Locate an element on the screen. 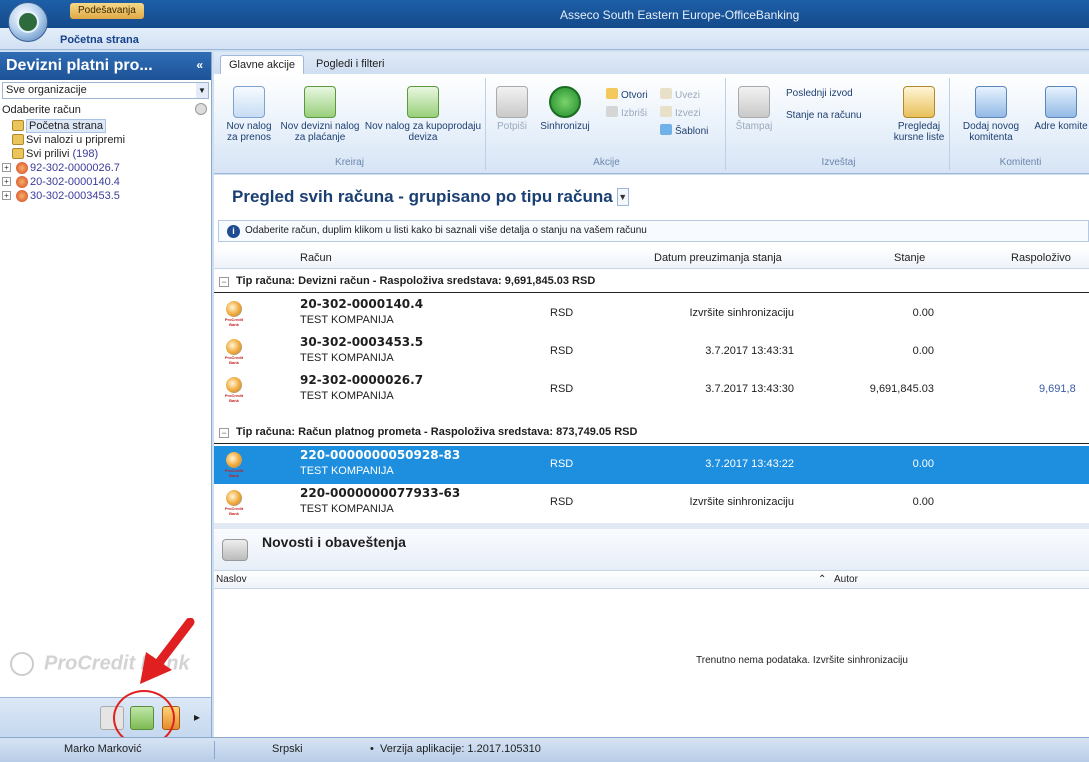 The width and height of the screenshot is (1089, 762). exchange-rates-button: Pregledaj kursne liste is located at coordinates (919, 114).